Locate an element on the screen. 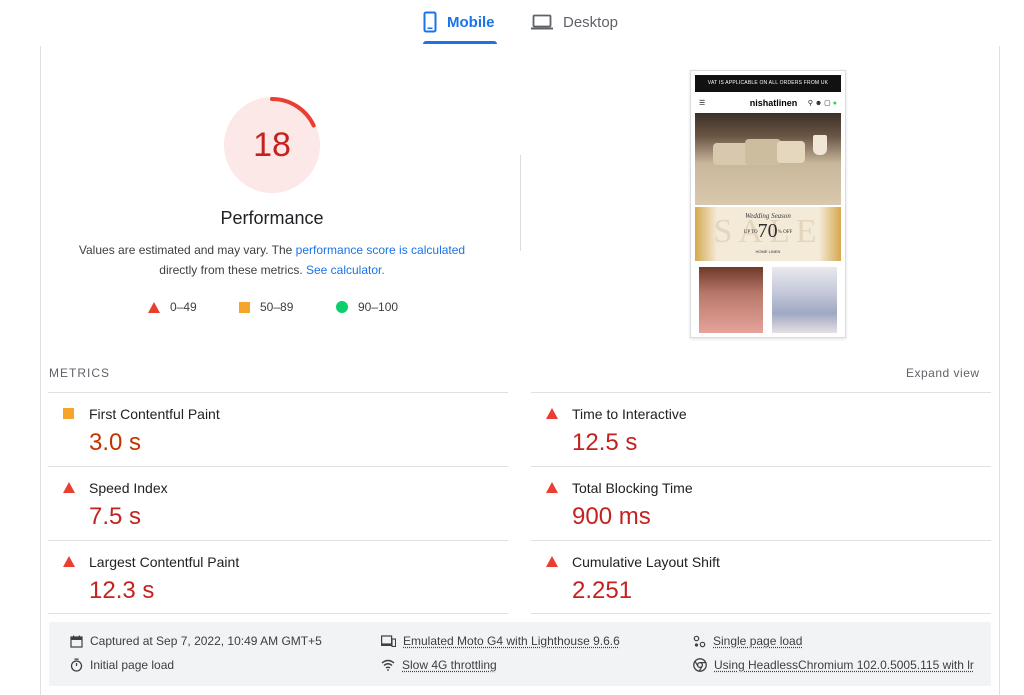 This screenshot has height=695, width=1024. metric-label: Total Blocking Time is located at coordinates (632, 488).